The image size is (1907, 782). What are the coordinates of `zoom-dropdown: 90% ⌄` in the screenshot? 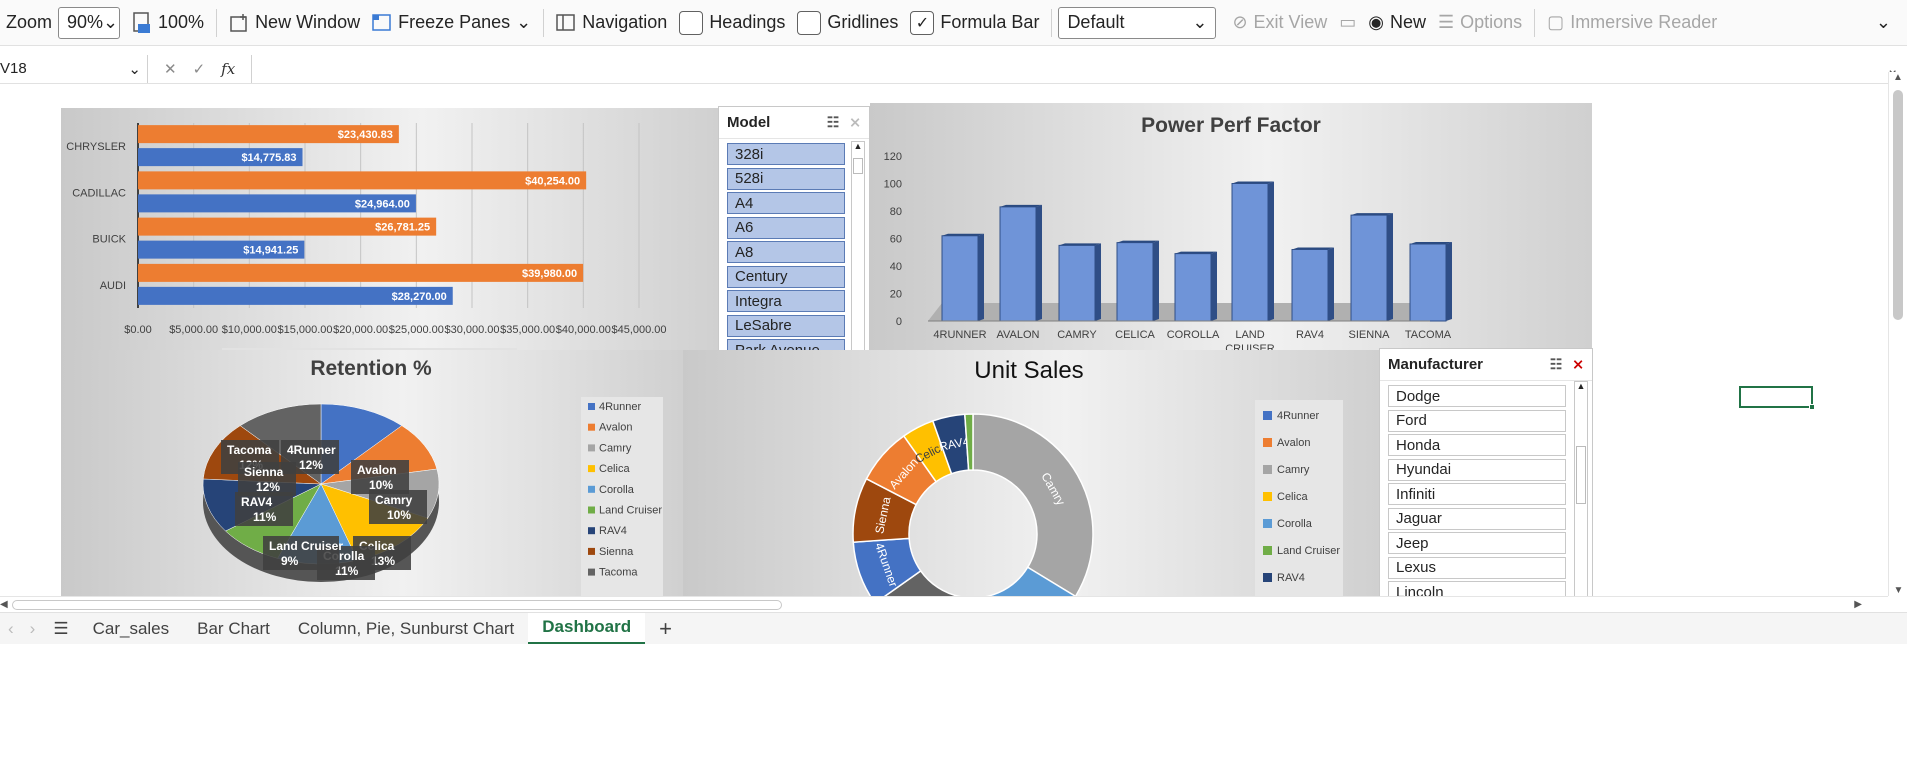 It's located at (89, 22).